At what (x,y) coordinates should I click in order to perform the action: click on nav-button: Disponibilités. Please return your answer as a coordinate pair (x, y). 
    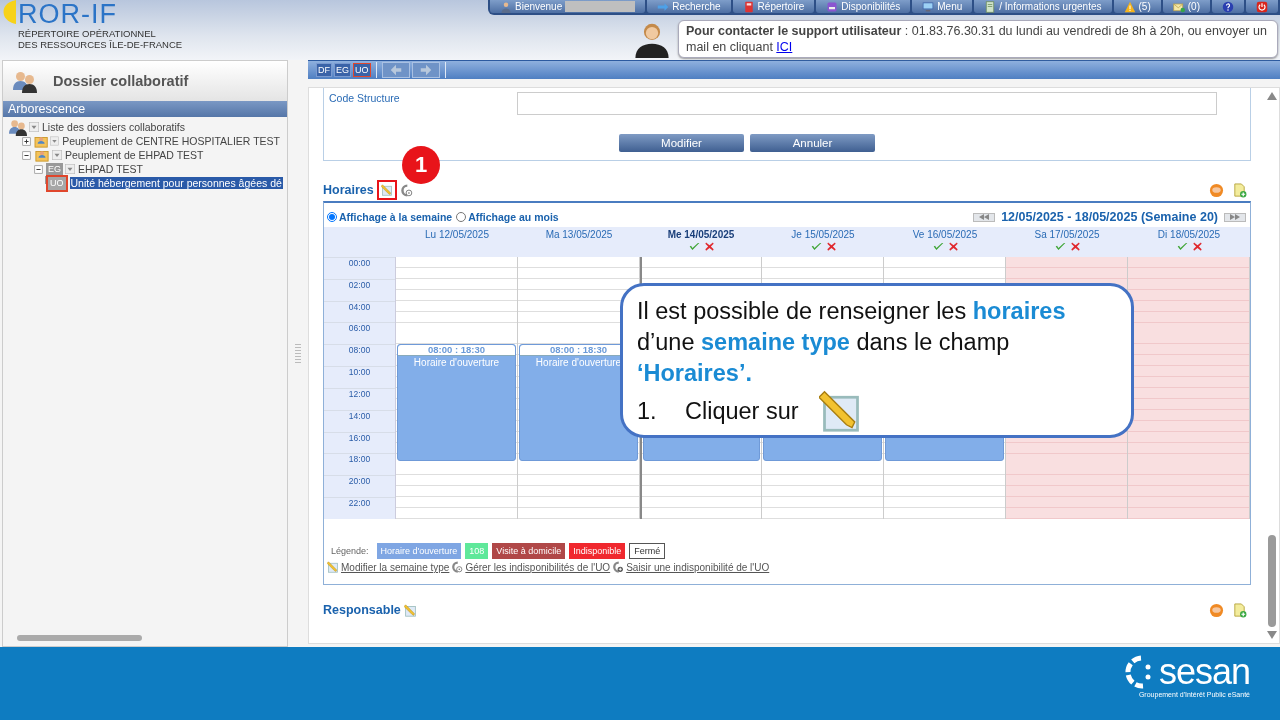
    Looking at the image, I should click on (863, 6).